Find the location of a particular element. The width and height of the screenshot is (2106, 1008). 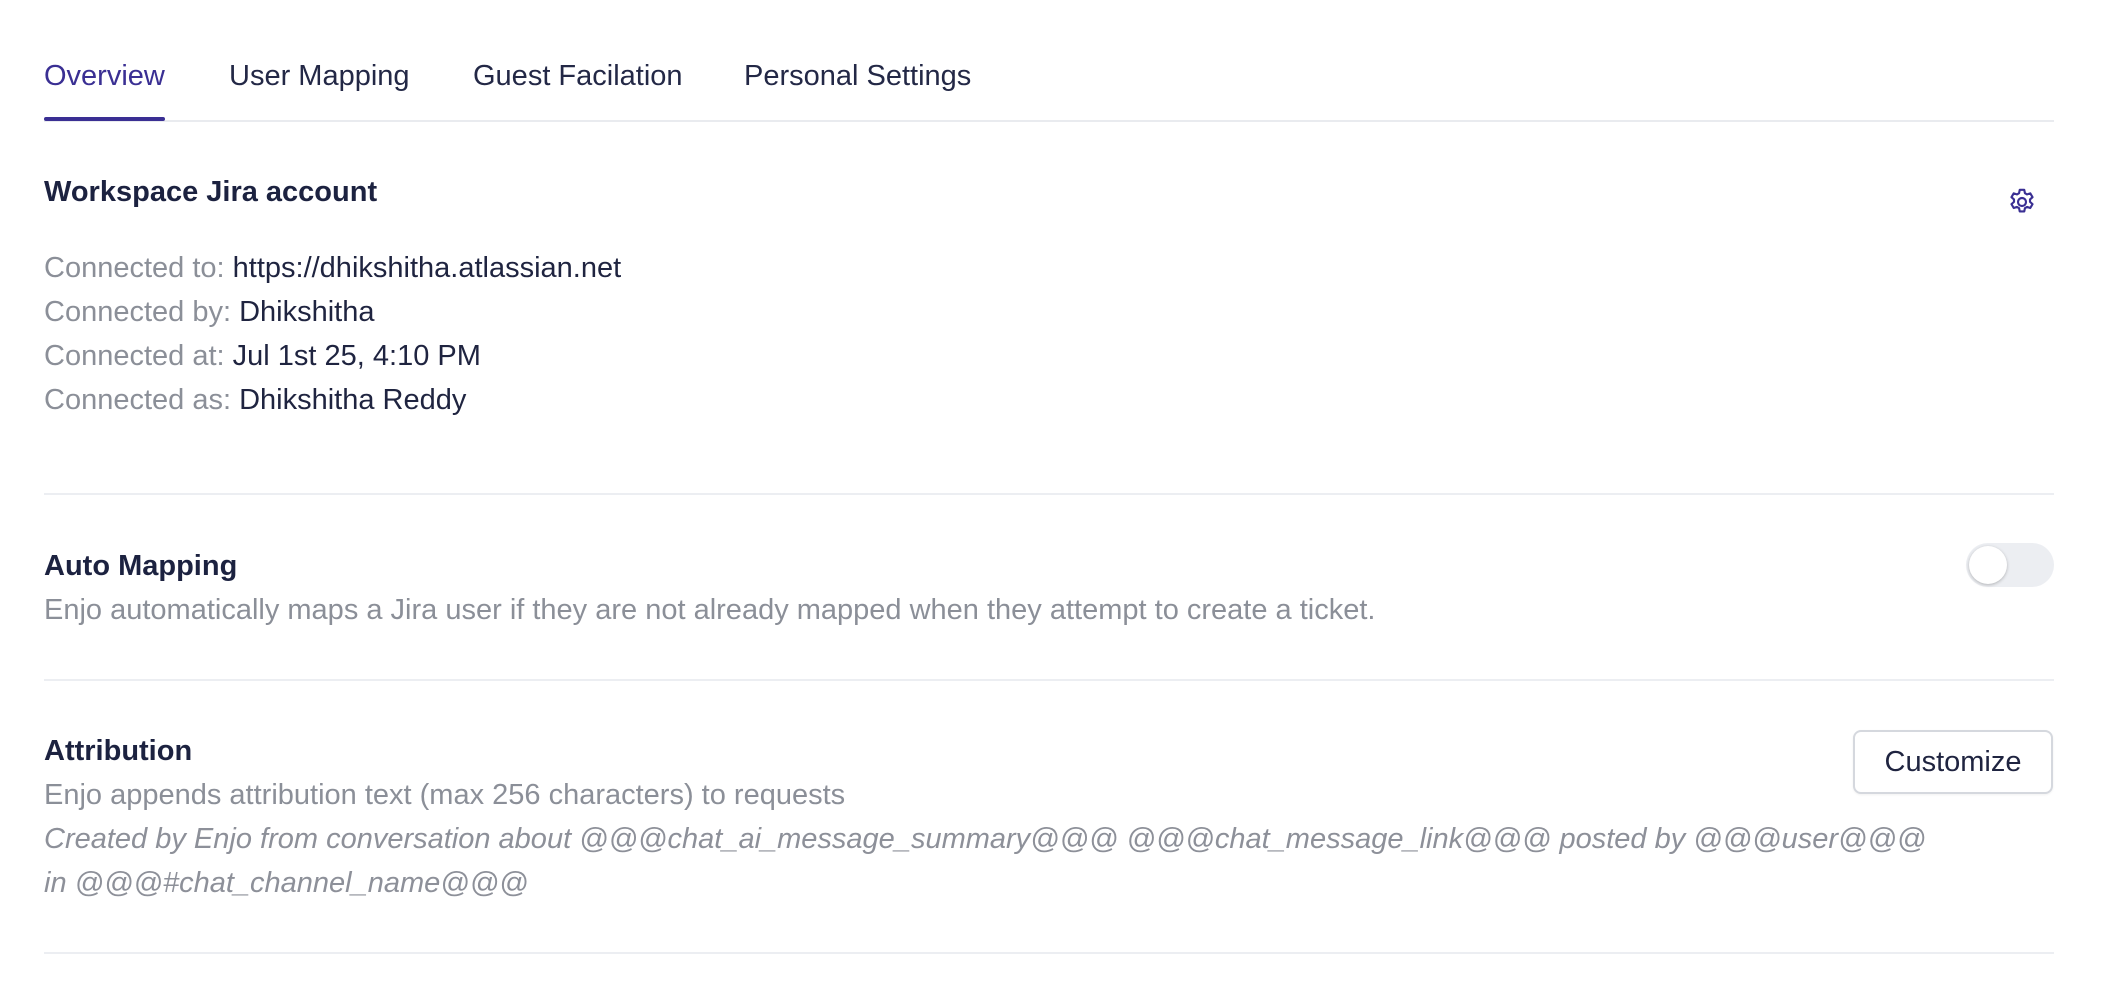

active-tab-indicator is located at coordinates (104, 119).